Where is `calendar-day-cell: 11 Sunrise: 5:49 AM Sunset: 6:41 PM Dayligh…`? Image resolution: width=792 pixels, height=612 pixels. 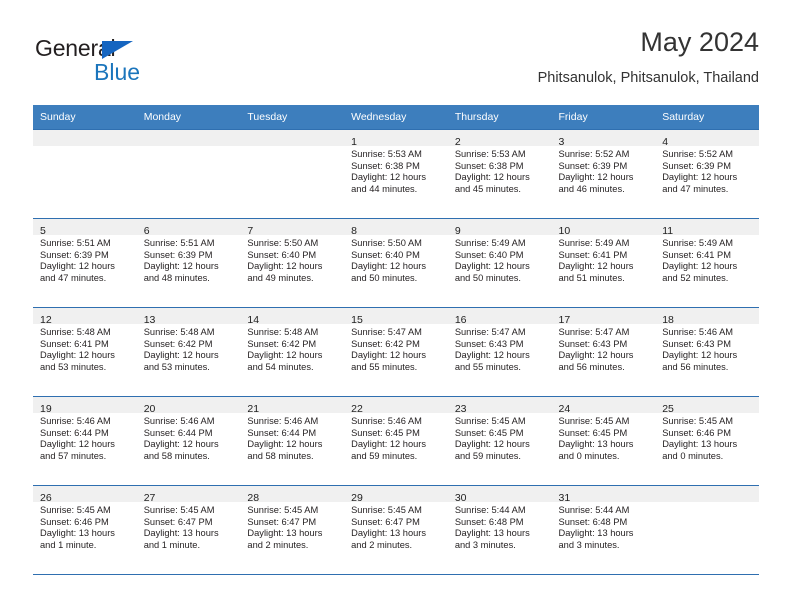
calendar-day-cell: 11 Sunrise: 5:49 AM Sunset: 6:41 PM Dayligh… is located at coordinates (707, 263).